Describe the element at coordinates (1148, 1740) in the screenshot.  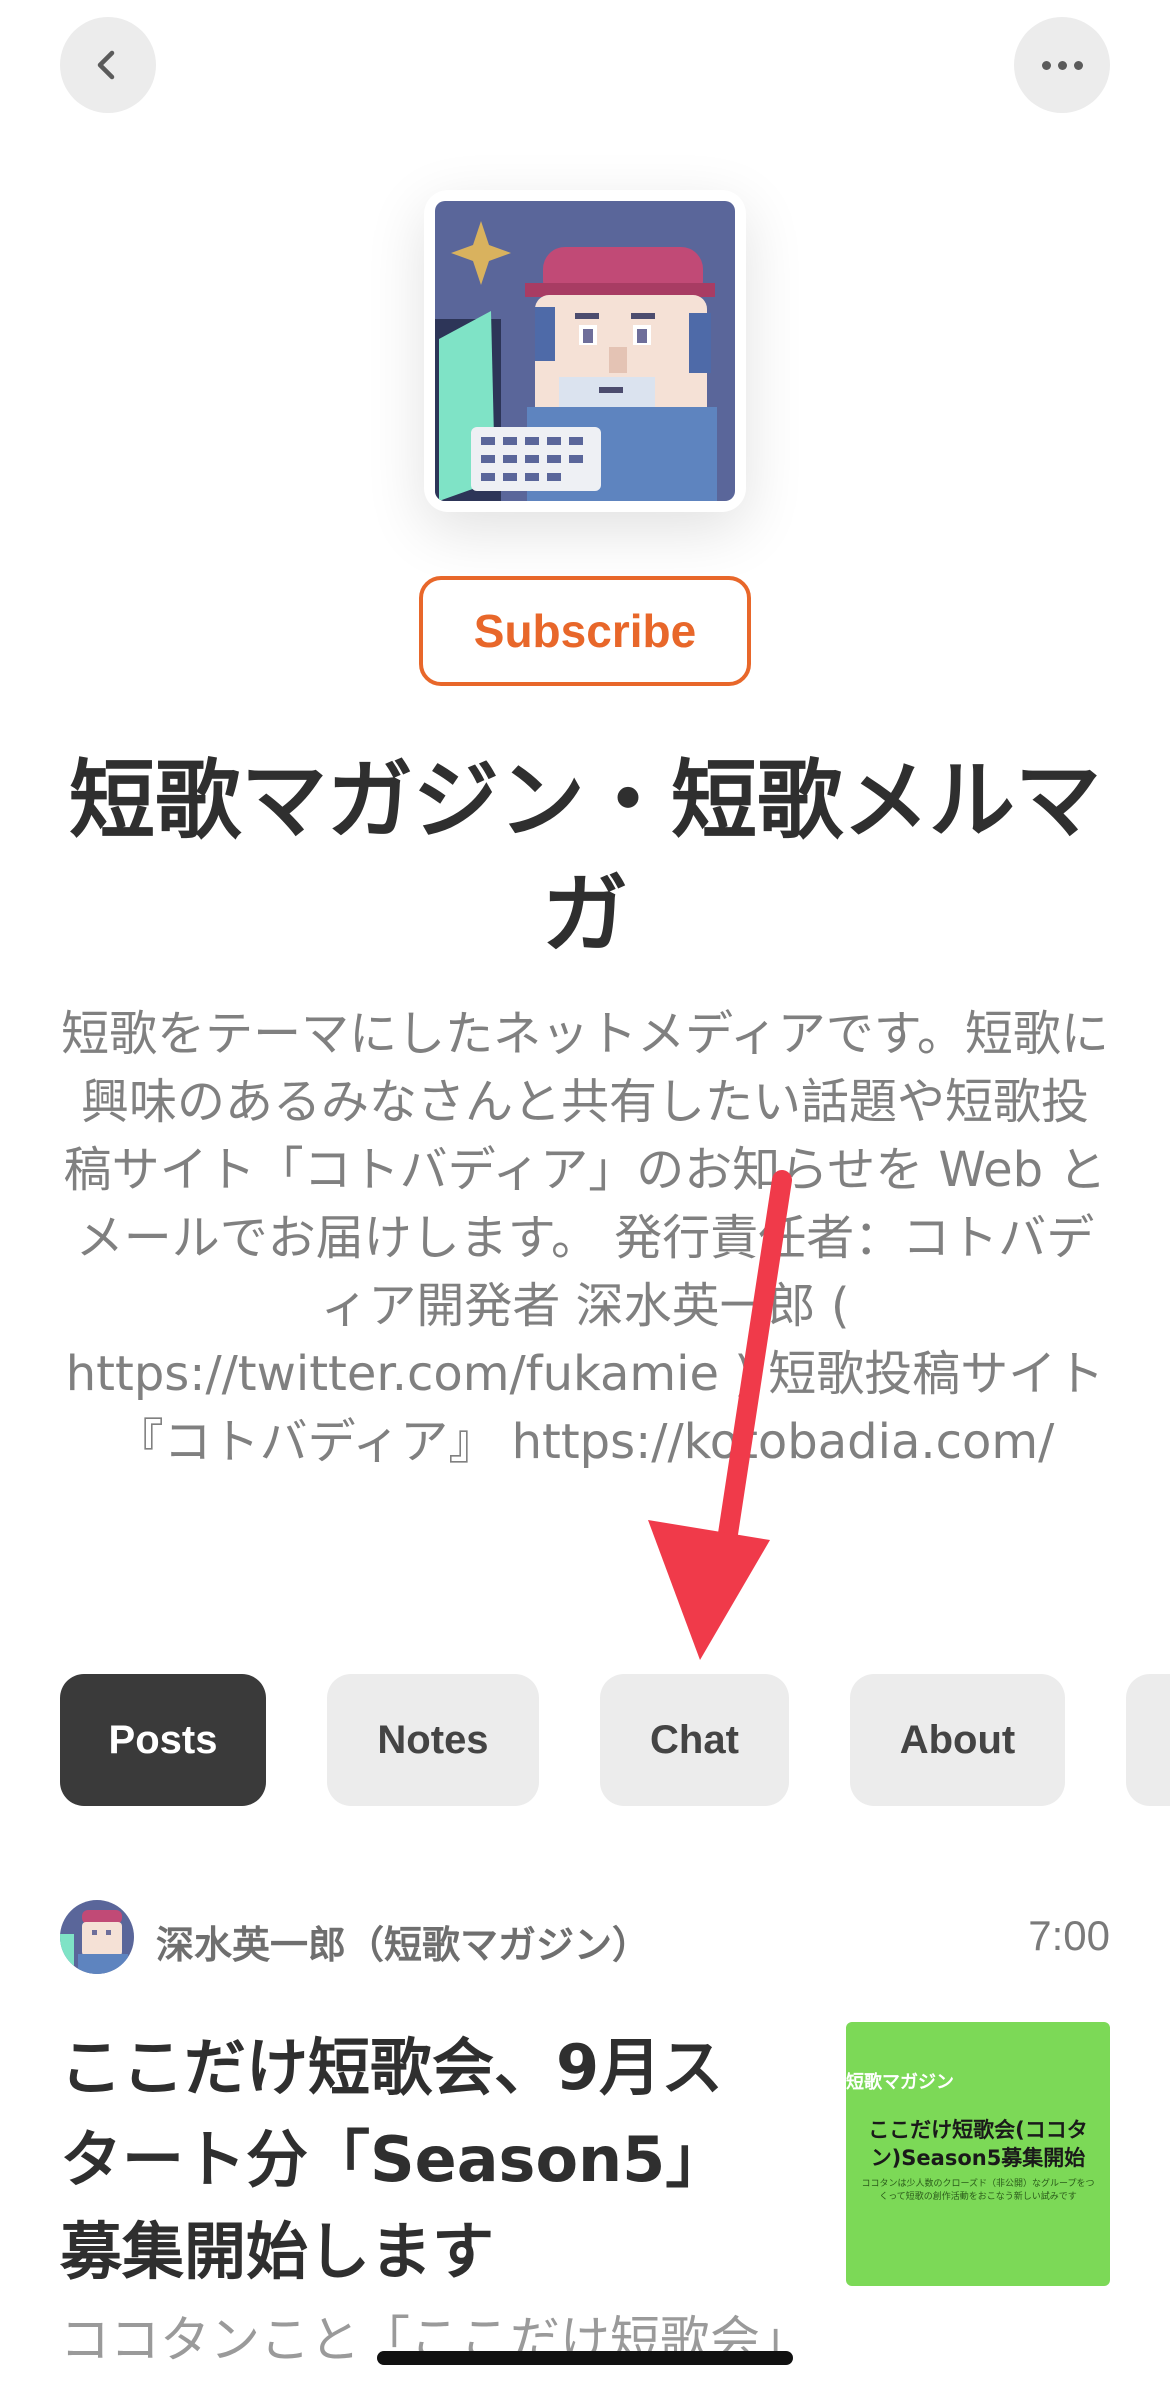
I see `tab-more-overflow` at that location.